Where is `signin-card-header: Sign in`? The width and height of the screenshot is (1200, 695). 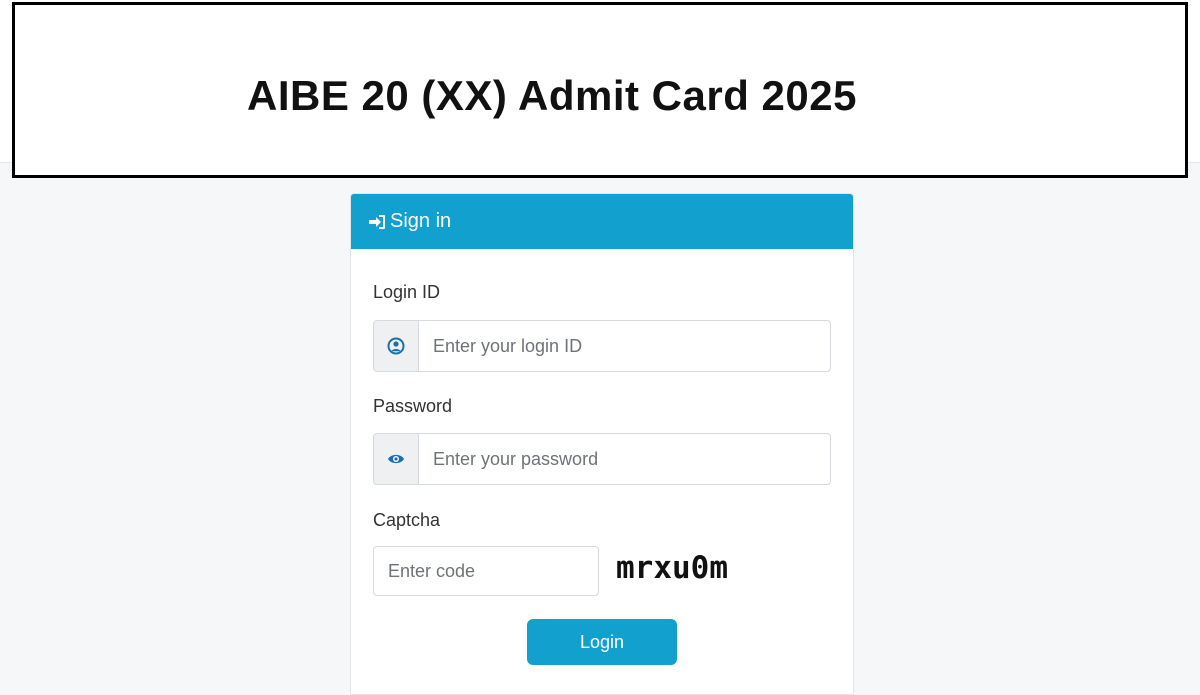 signin-card-header: Sign in is located at coordinates (602, 221).